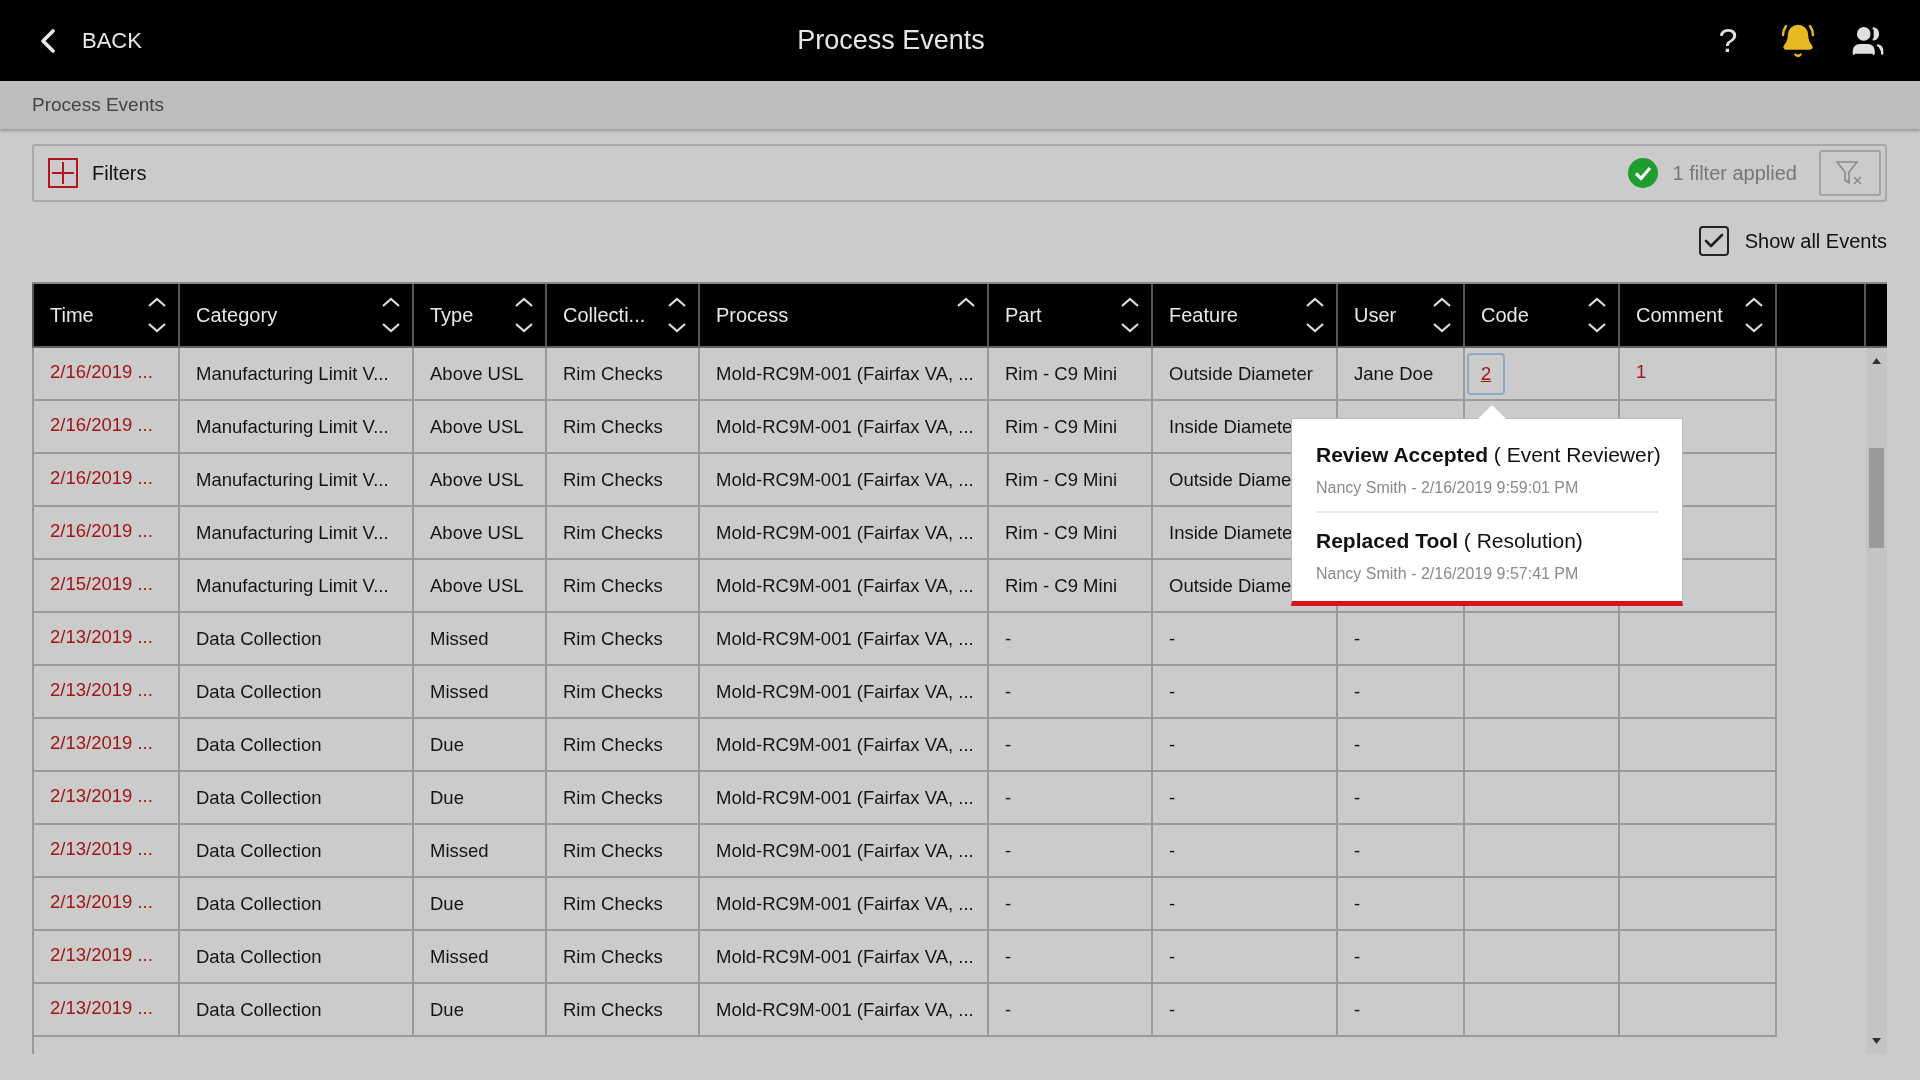 This screenshot has height=1080, width=1920. Describe the element at coordinates (1679, 315) in the screenshot. I see `column-header: Comment` at that location.